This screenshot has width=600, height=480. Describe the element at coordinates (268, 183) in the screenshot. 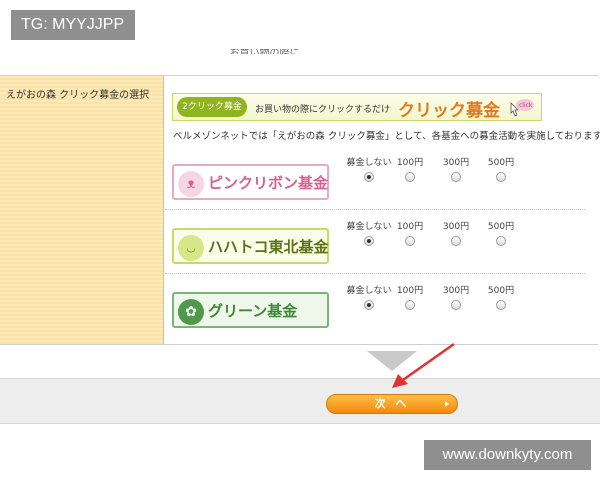

I see `fund-name: ピンクリボン基金` at that location.